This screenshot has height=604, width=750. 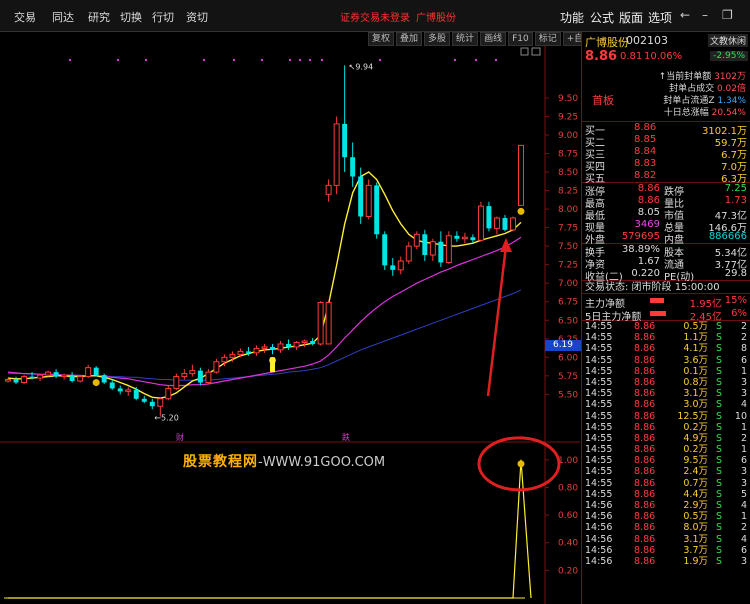 What do you see at coordinates (568, 247) in the screenshot?
I see `price-axis-label: 7.50` at bounding box center [568, 247].